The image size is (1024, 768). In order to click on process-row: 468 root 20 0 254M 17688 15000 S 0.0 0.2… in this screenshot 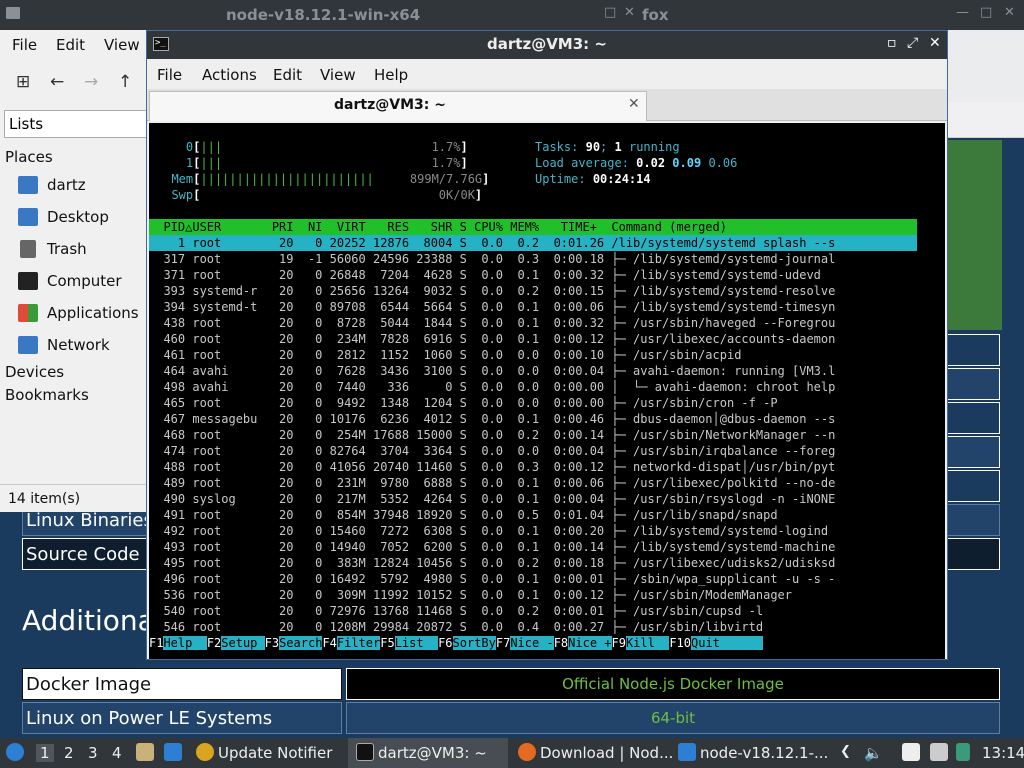, I will do `click(533, 435)`.